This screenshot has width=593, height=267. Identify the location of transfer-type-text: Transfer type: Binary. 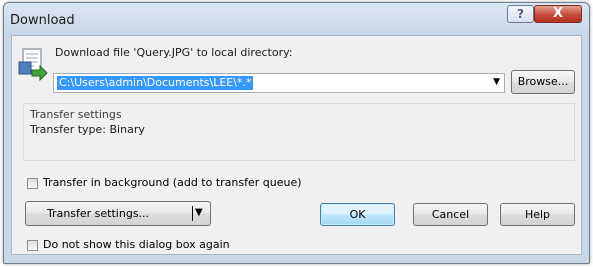
(87, 129).